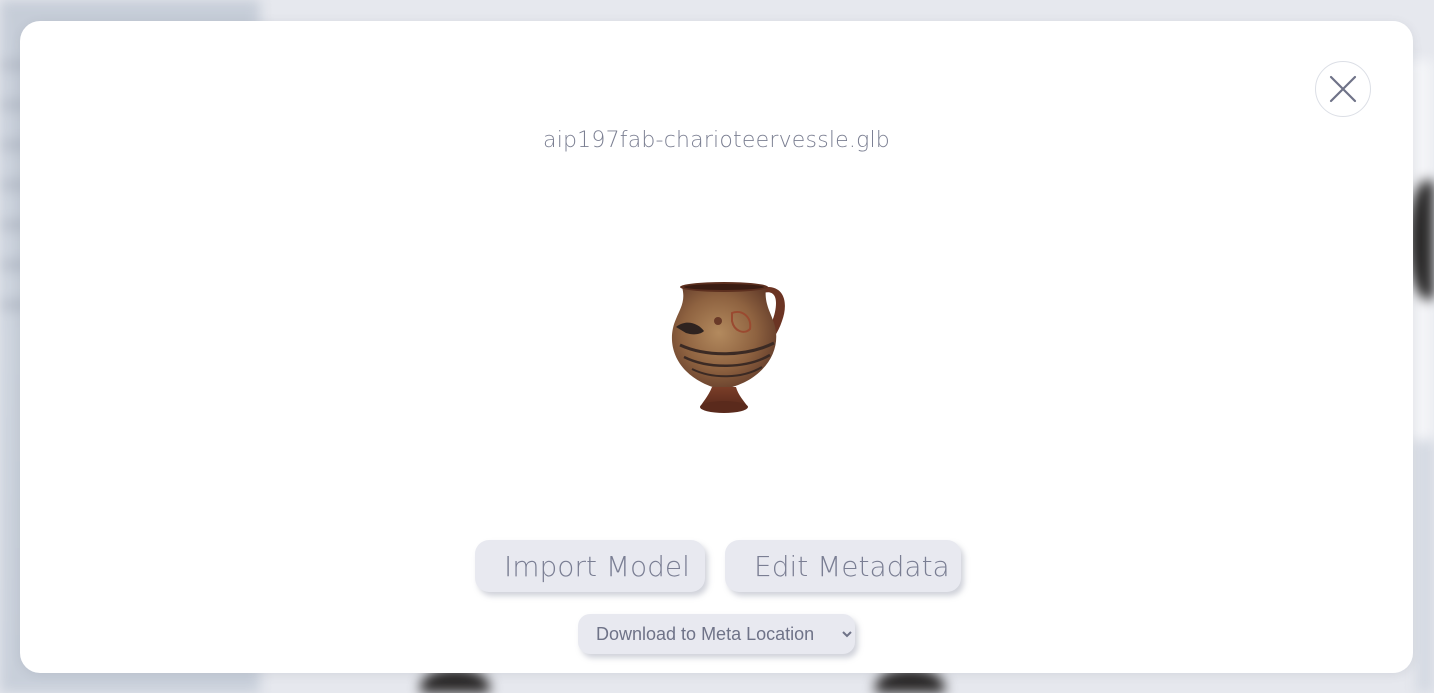 This screenshot has width=1434, height=693. I want to click on close-button, so click(1343, 89).